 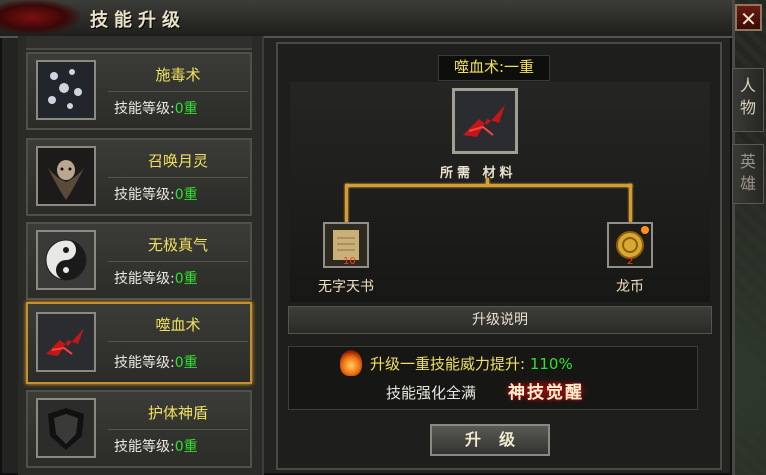 What do you see at coordinates (351, 363) in the screenshot?
I see `flame-icon` at bounding box center [351, 363].